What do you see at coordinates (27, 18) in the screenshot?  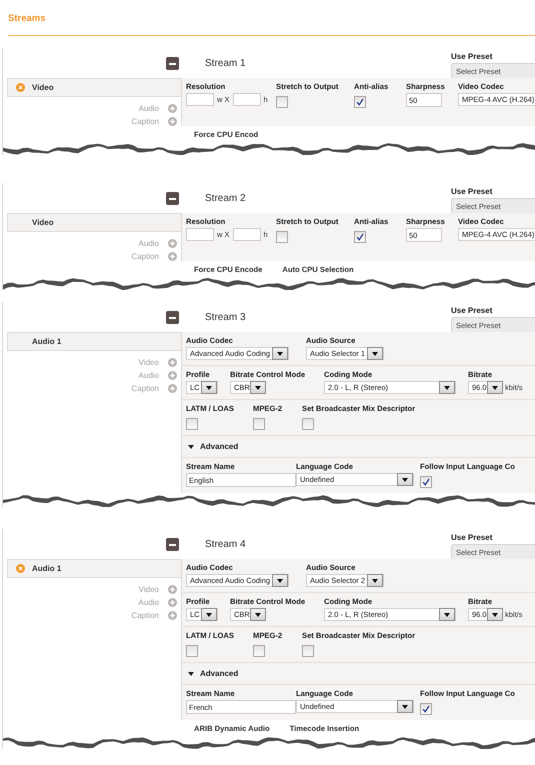 I see `page-title: Streams` at bounding box center [27, 18].